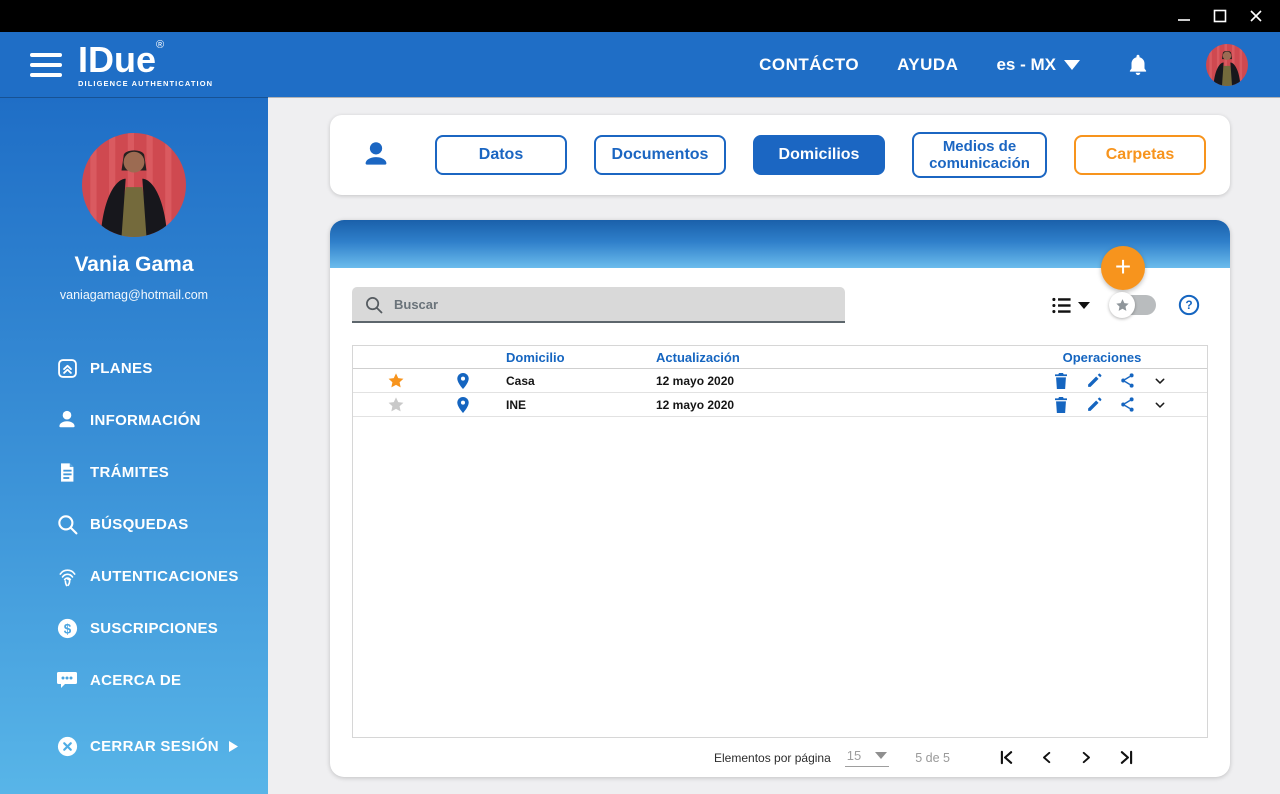  What do you see at coordinates (780, 405) in the screenshot?
I see `table-row: INE 12 mayo 2020` at bounding box center [780, 405].